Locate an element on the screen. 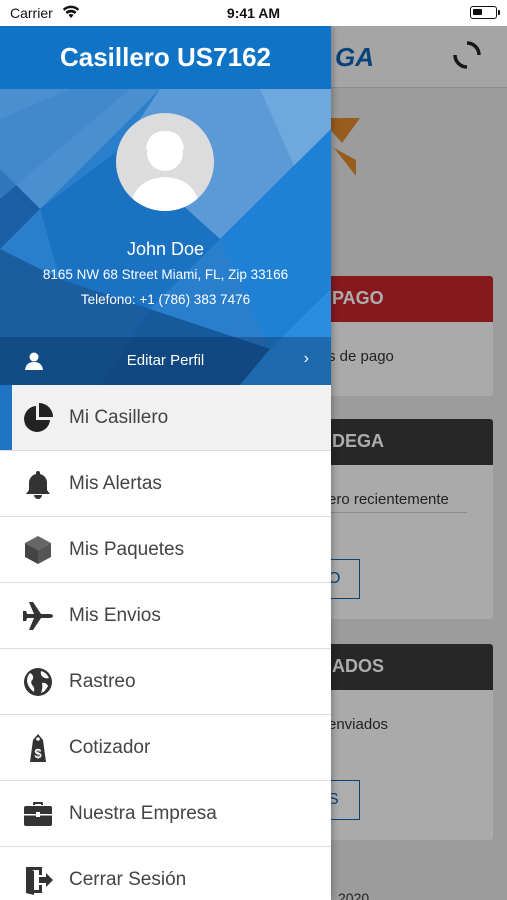  menu-label: Mis Alertas is located at coordinates (115, 483).